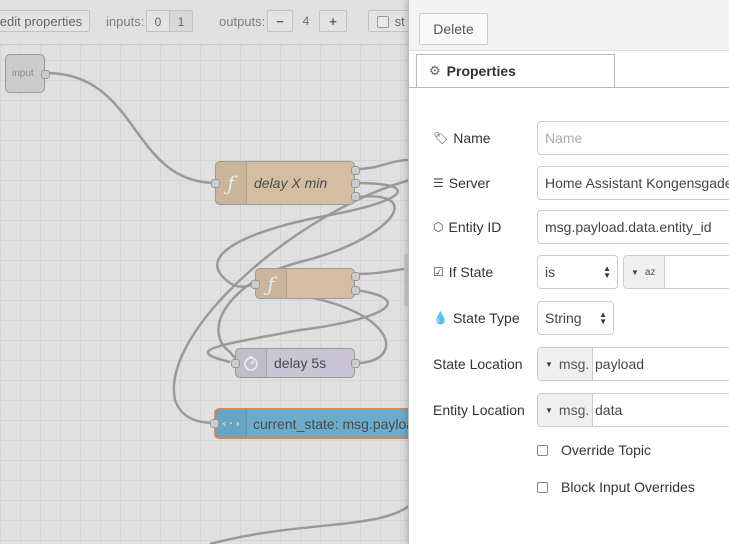  I want to click on state-location-input: ▼ msg. payload, so click(633, 364).